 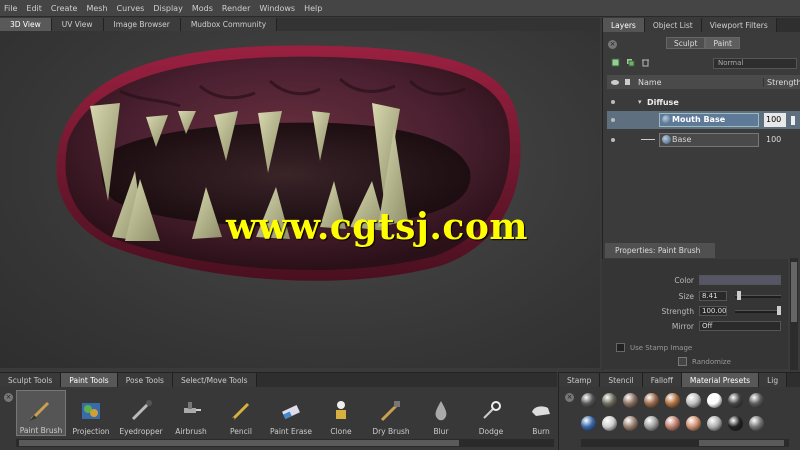 What do you see at coordinates (214, 380) in the screenshot?
I see `tab-select-move-tools: Select/Move Tools` at bounding box center [214, 380].